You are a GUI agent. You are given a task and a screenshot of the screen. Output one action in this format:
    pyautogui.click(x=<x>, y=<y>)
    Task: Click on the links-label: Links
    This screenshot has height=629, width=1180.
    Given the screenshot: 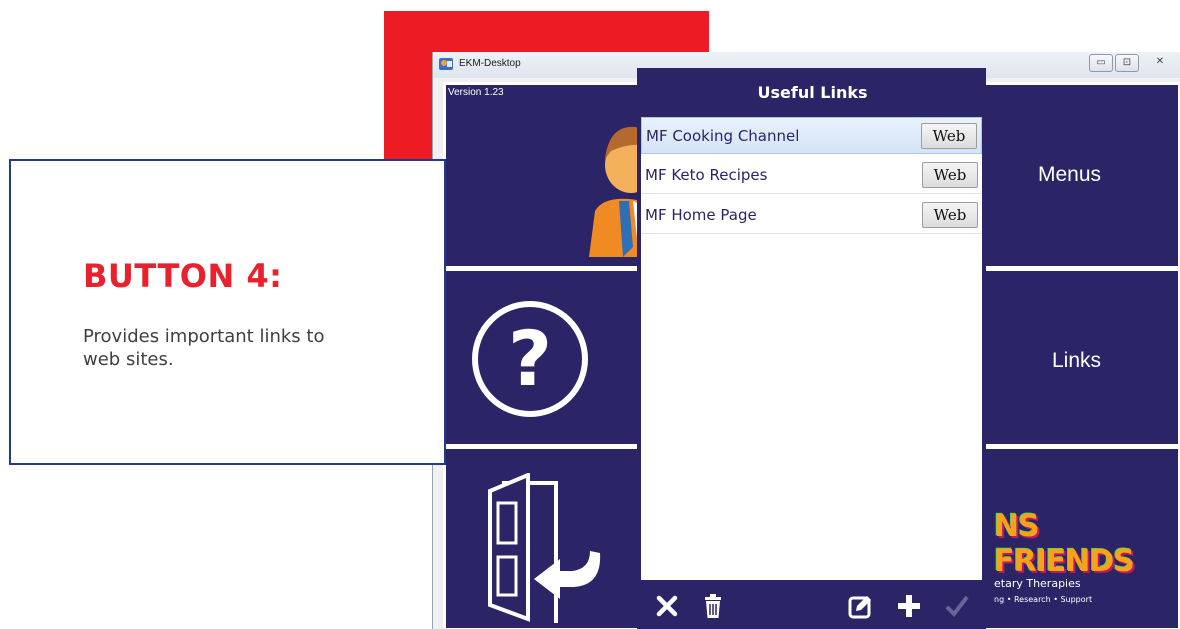 What is the action you would take?
    pyautogui.click(x=1077, y=360)
    